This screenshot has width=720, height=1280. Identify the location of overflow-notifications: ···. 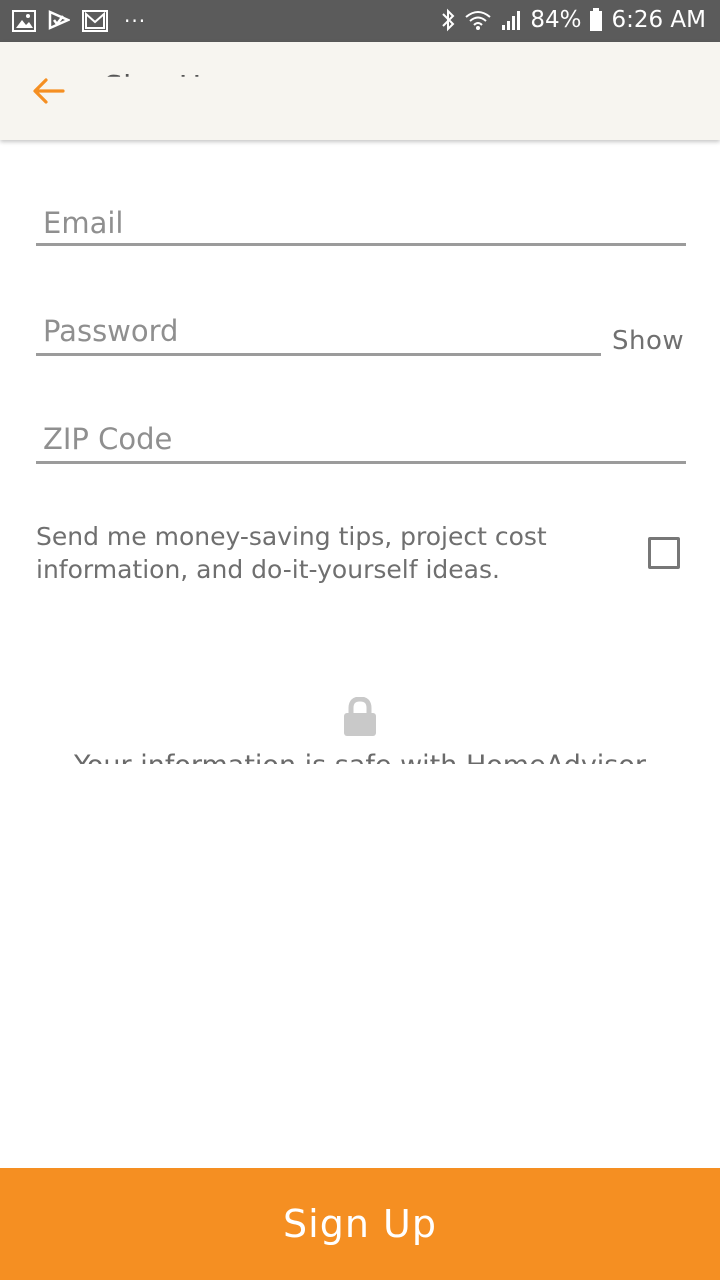
(135, 21).